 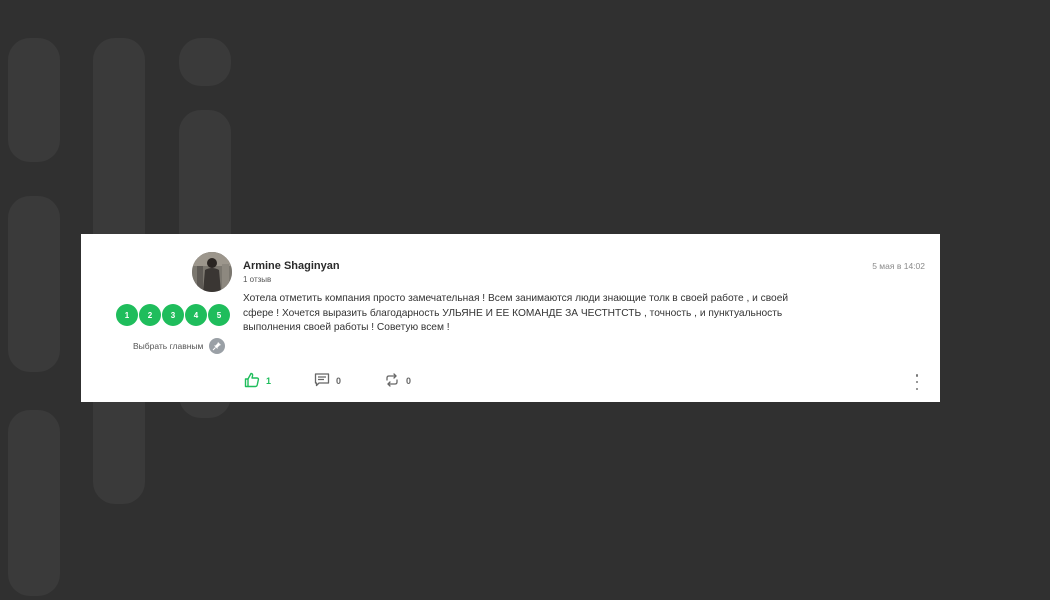 What do you see at coordinates (279, 381) in the screenshot?
I see `like-button: 1` at bounding box center [279, 381].